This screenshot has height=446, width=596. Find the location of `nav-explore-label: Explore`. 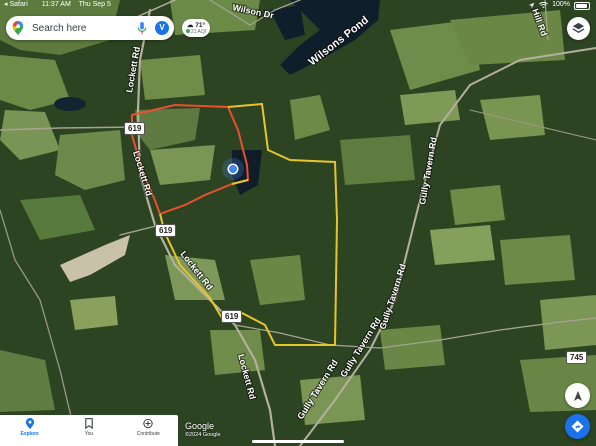

nav-explore-label: Explore is located at coordinates (29, 434).